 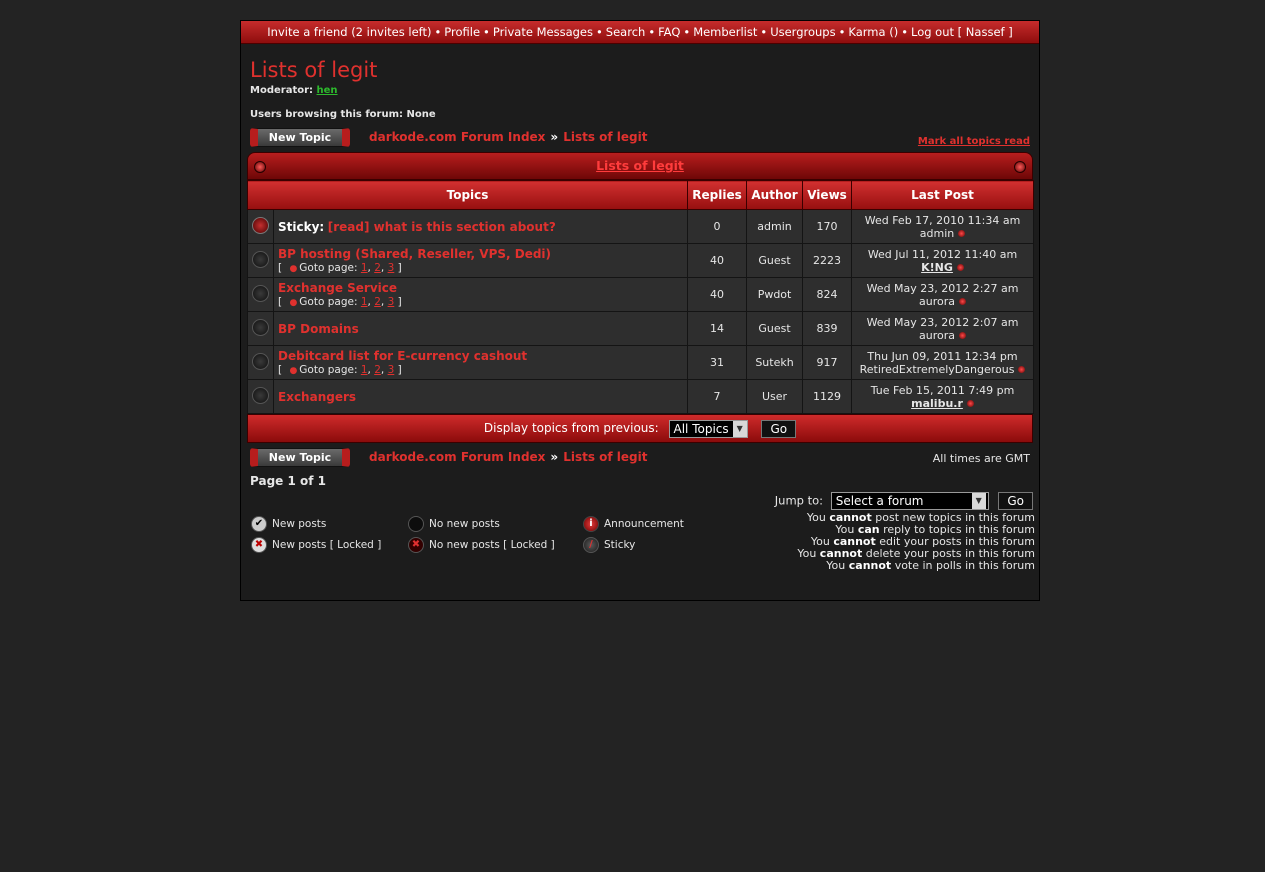 I want to click on legend-new-posts: ✔ New posts, so click(x=288, y=524).